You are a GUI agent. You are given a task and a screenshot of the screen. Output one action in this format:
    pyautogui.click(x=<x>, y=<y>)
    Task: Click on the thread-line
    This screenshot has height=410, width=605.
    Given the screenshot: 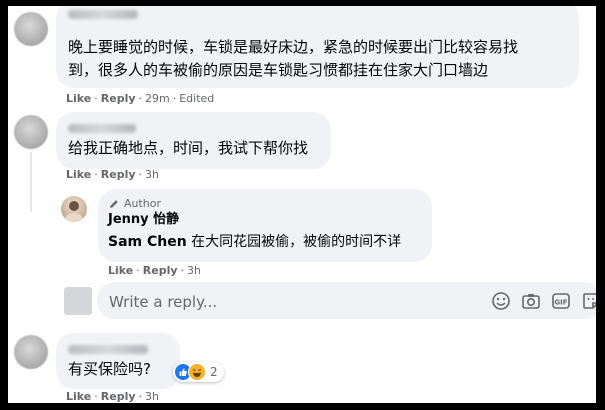 What is the action you would take?
    pyautogui.click(x=31, y=182)
    